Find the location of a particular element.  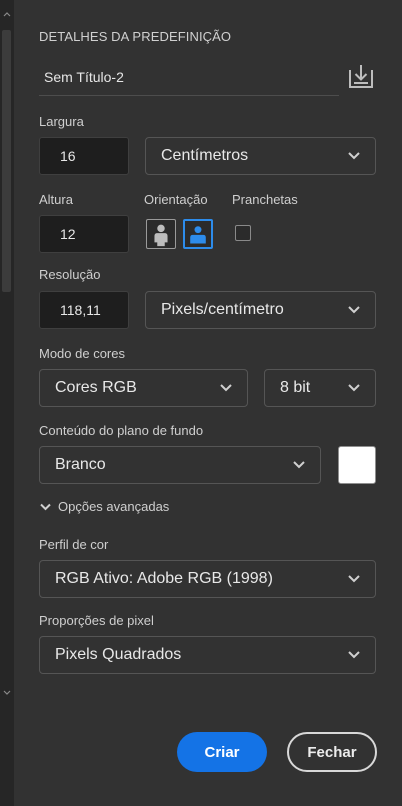

background-value: Branco is located at coordinates (80, 464).